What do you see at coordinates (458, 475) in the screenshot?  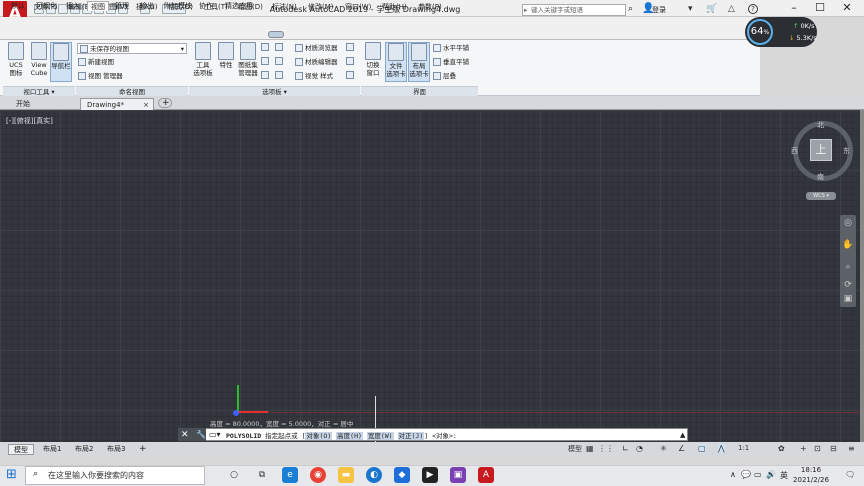 I see `app-icon: ▣` at bounding box center [458, 475].